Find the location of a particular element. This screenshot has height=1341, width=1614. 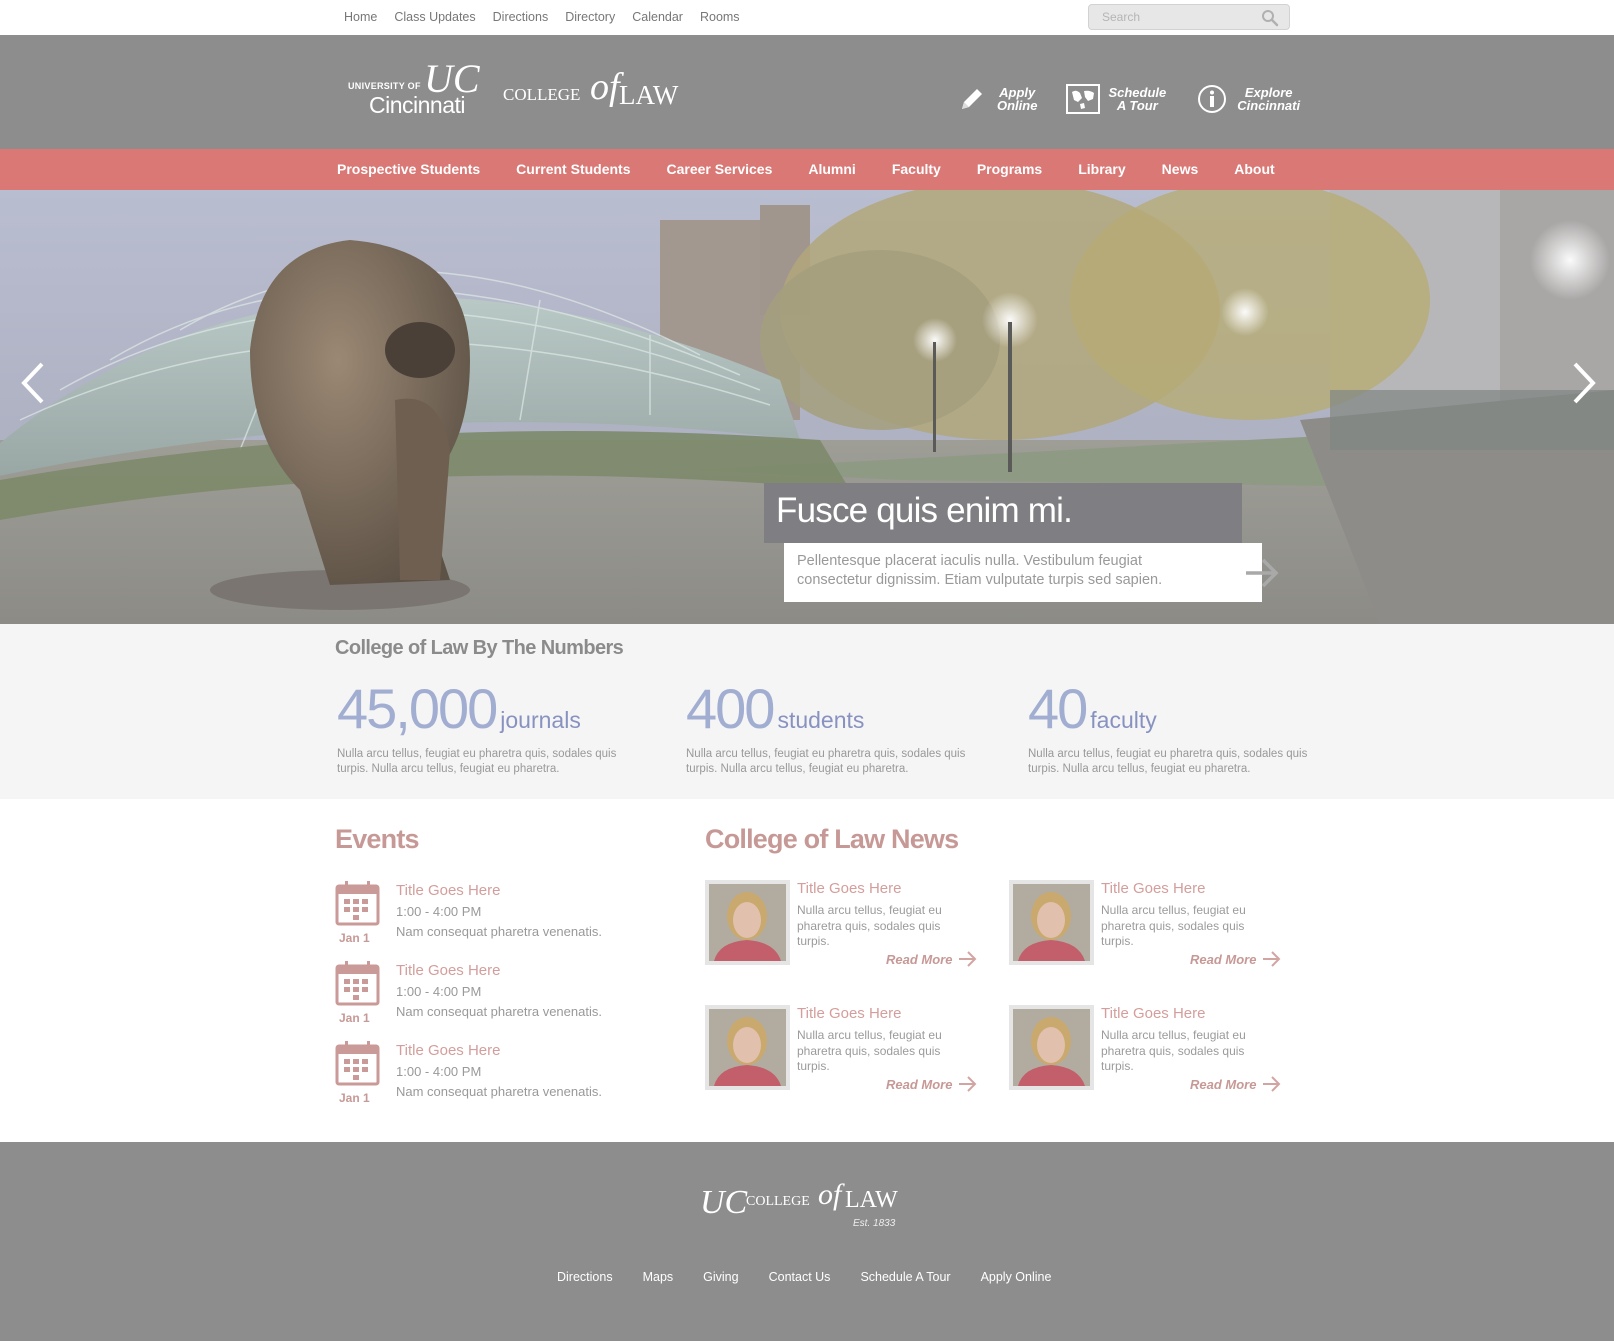

logo-law-text: LAW is located at coordinates (649, 95).